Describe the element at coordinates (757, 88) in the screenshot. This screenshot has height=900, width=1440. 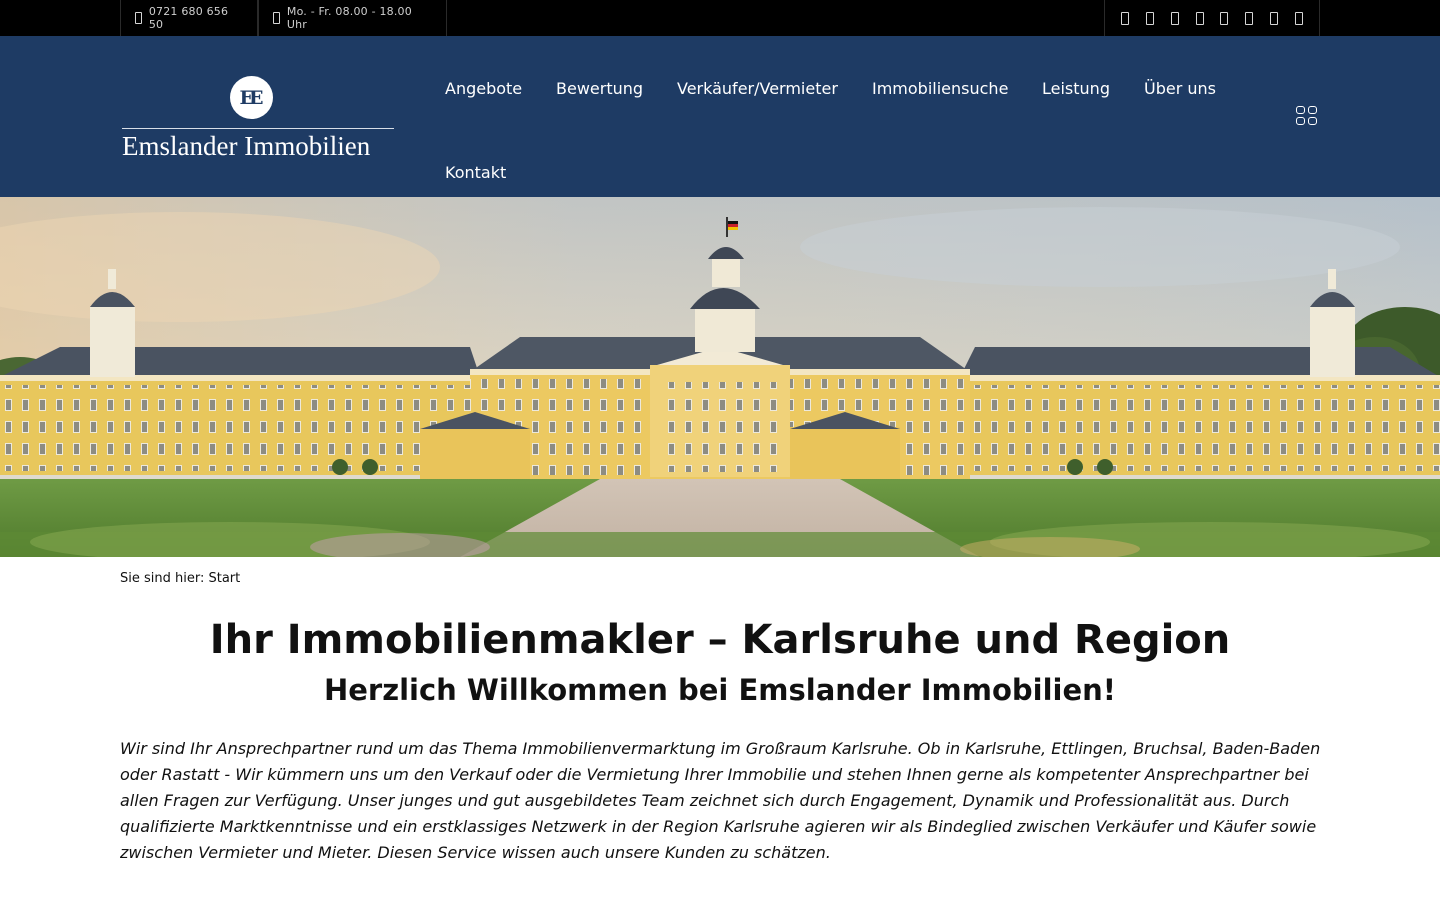
I see `nav-item-verkaeufer-vermieter: Verkäufer/Vermieter` at that location.